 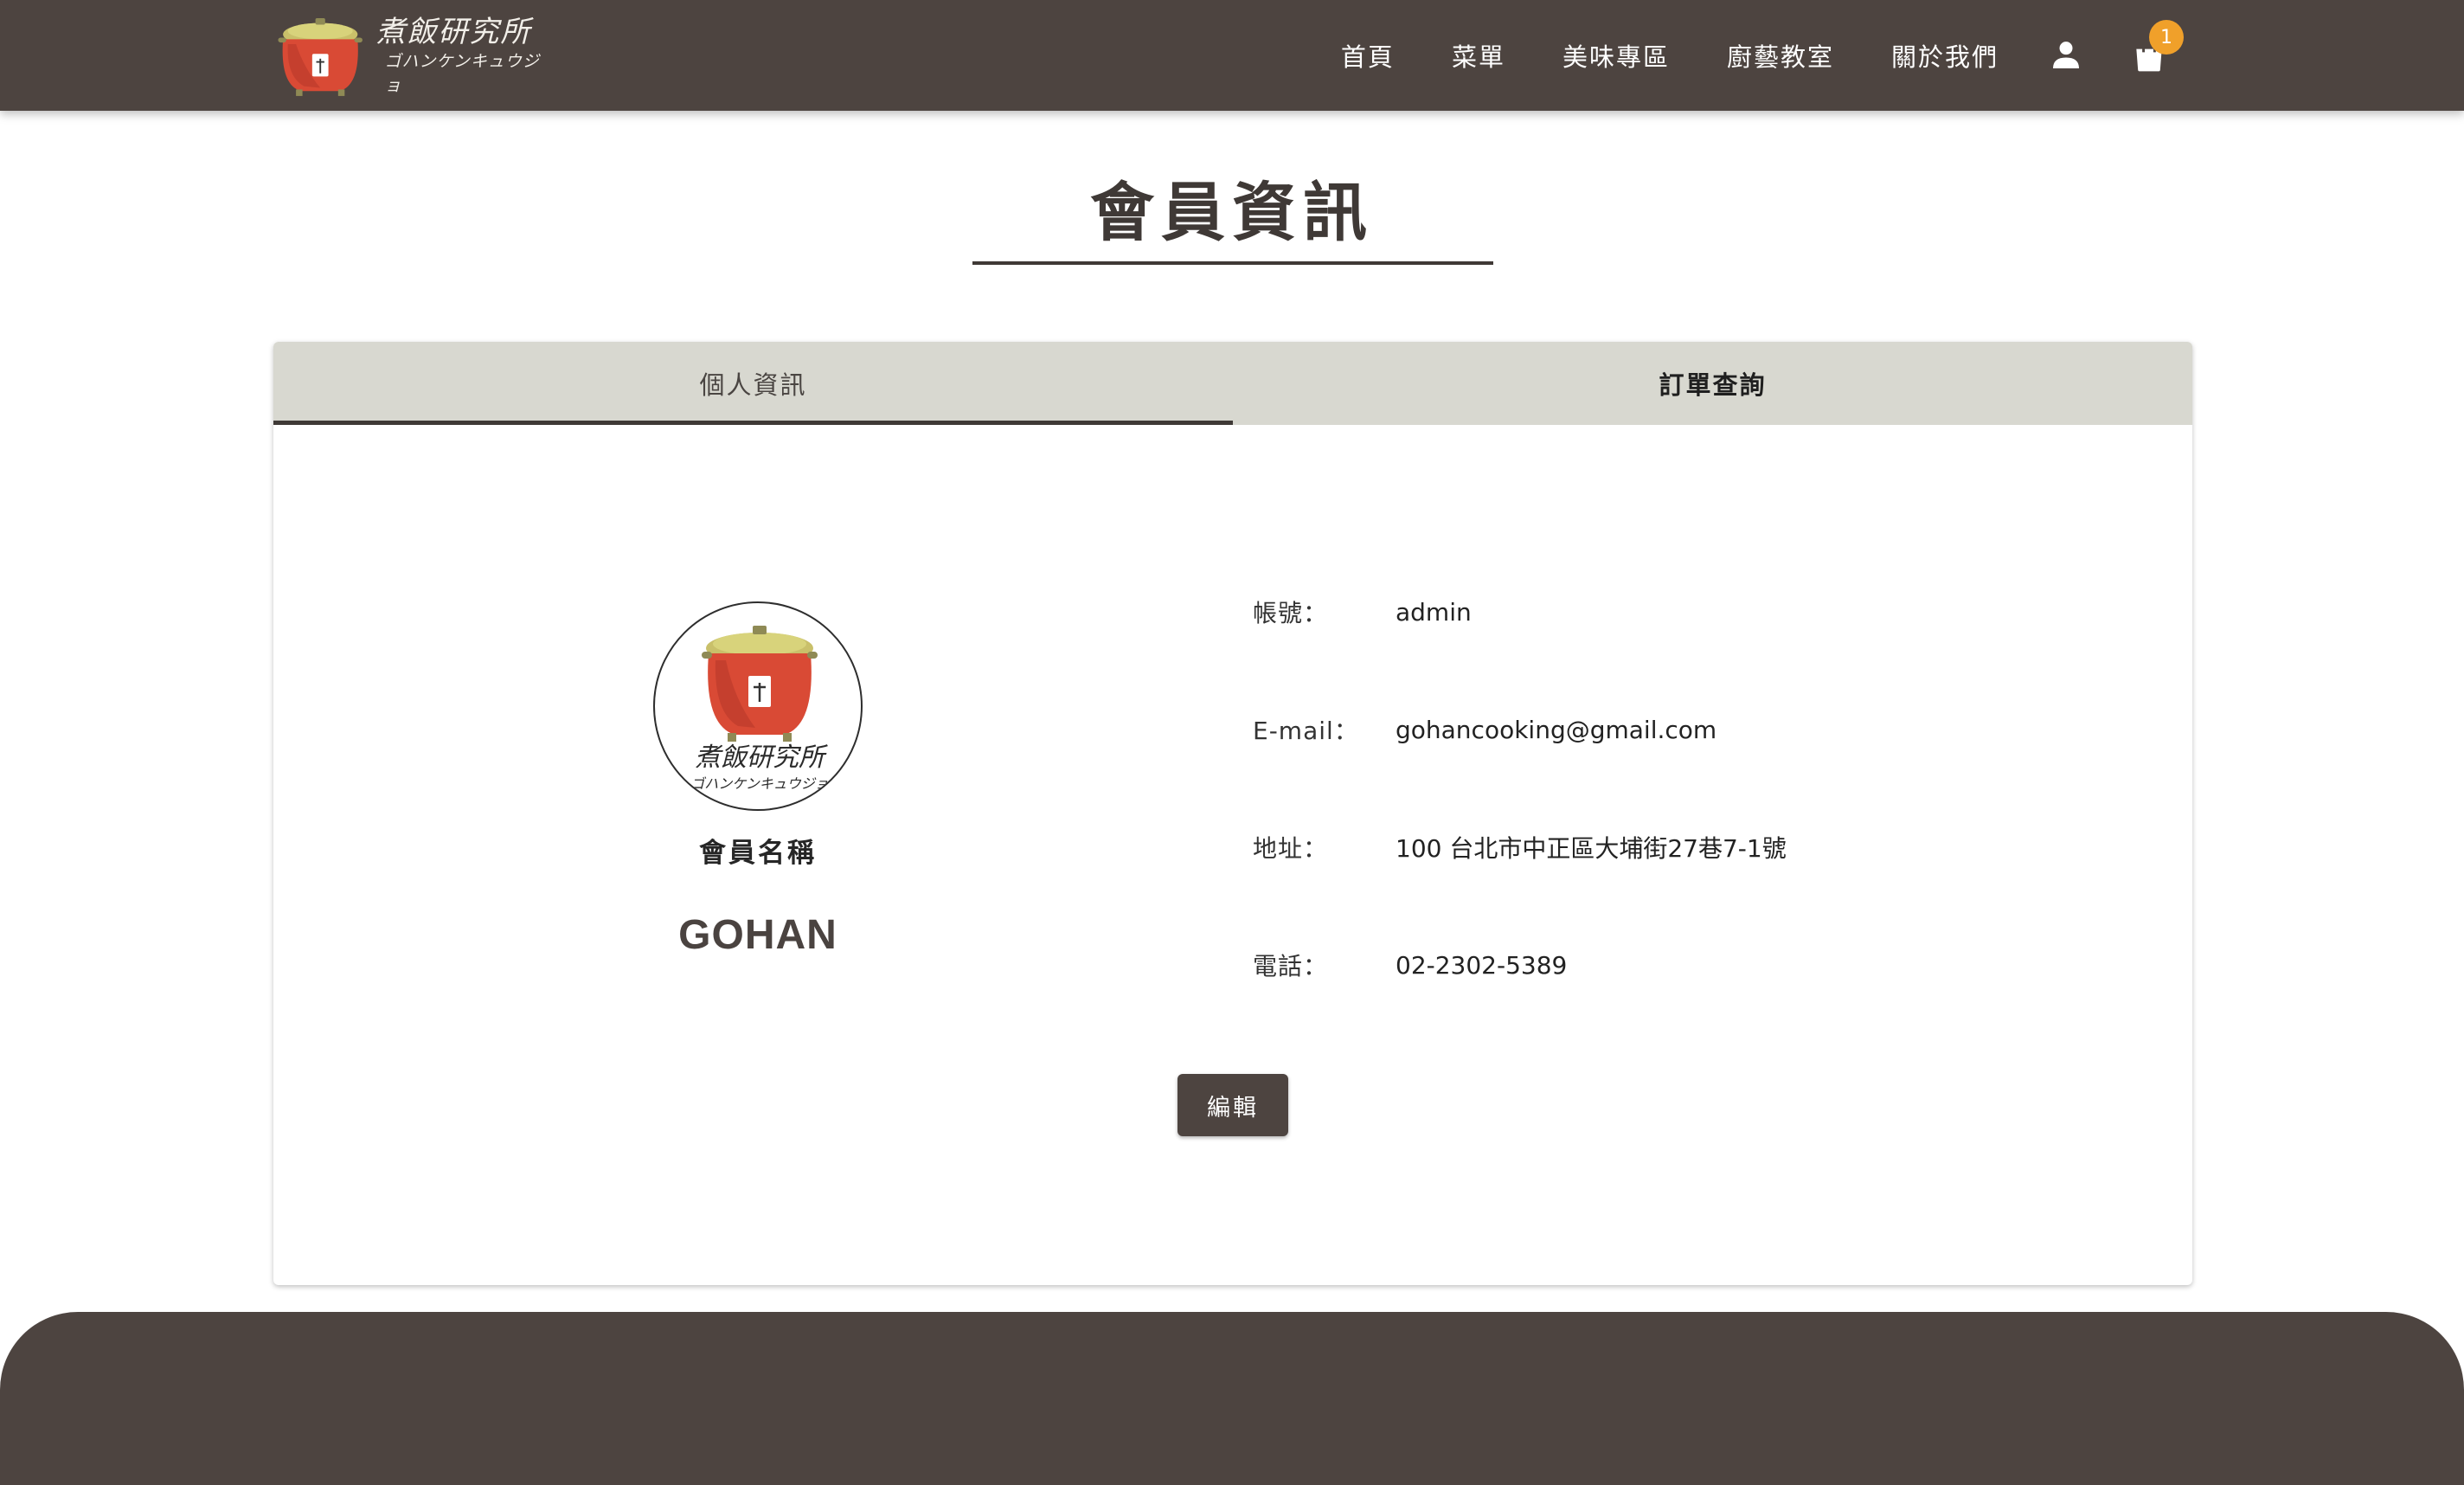 I want to click on nav-item-about: 關於我們, so click(x=1945, y=55).